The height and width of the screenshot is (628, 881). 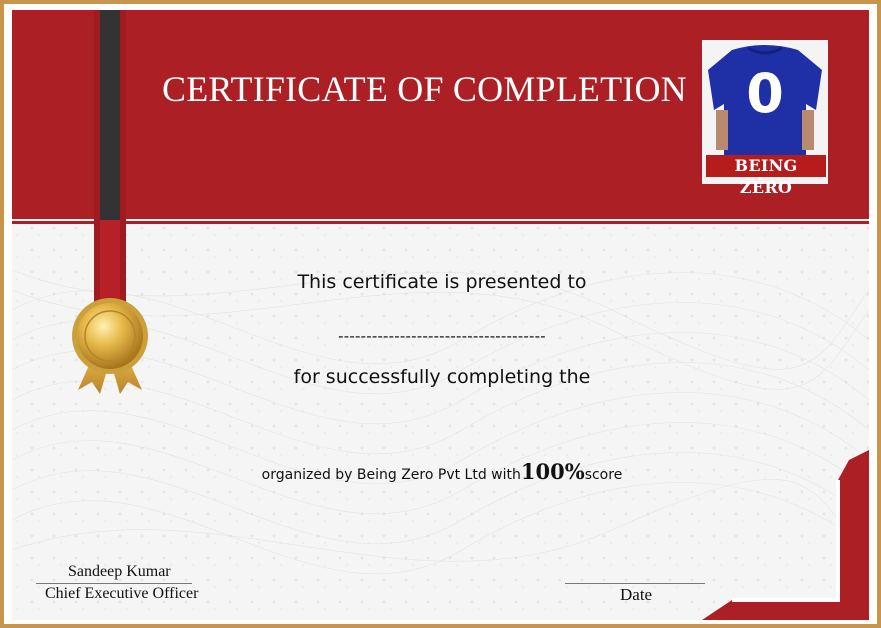 What do you see at coordinates (765, 93) in the screenshot?
I see `jersey-number: 0` at bounding box center [765, 93].